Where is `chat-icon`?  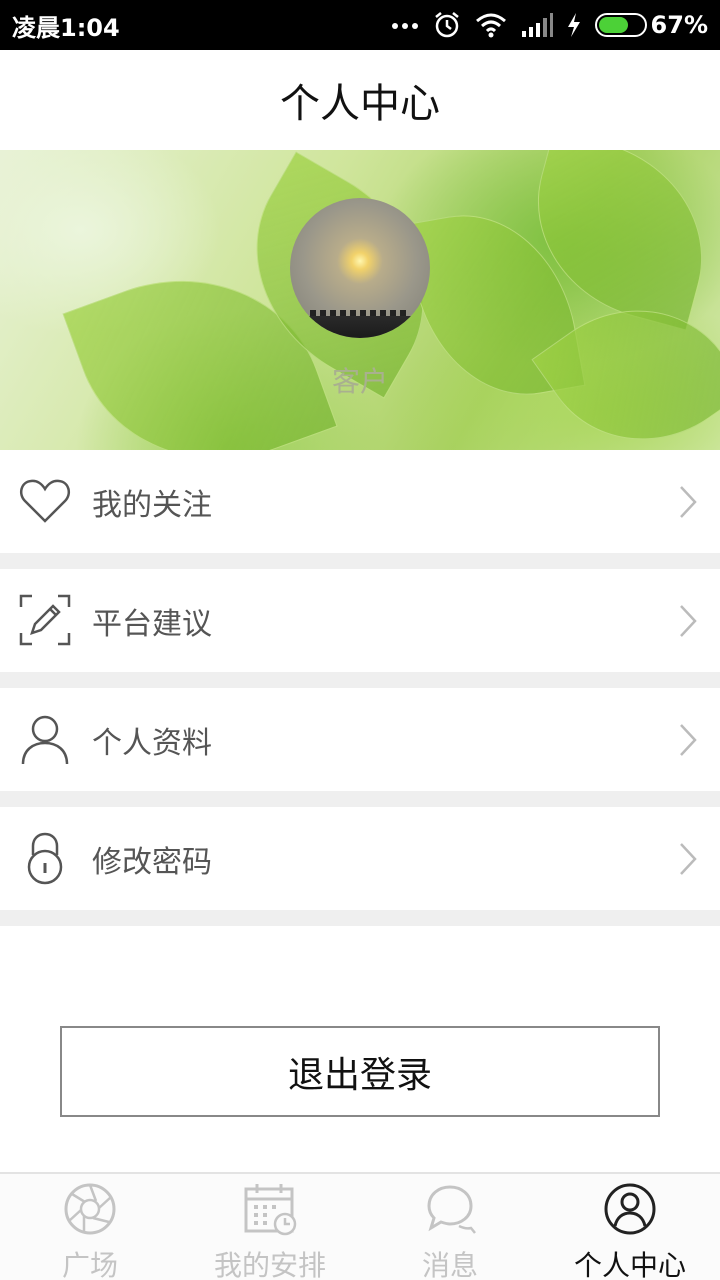
chat-icon is located at coordinates (451, 1209).